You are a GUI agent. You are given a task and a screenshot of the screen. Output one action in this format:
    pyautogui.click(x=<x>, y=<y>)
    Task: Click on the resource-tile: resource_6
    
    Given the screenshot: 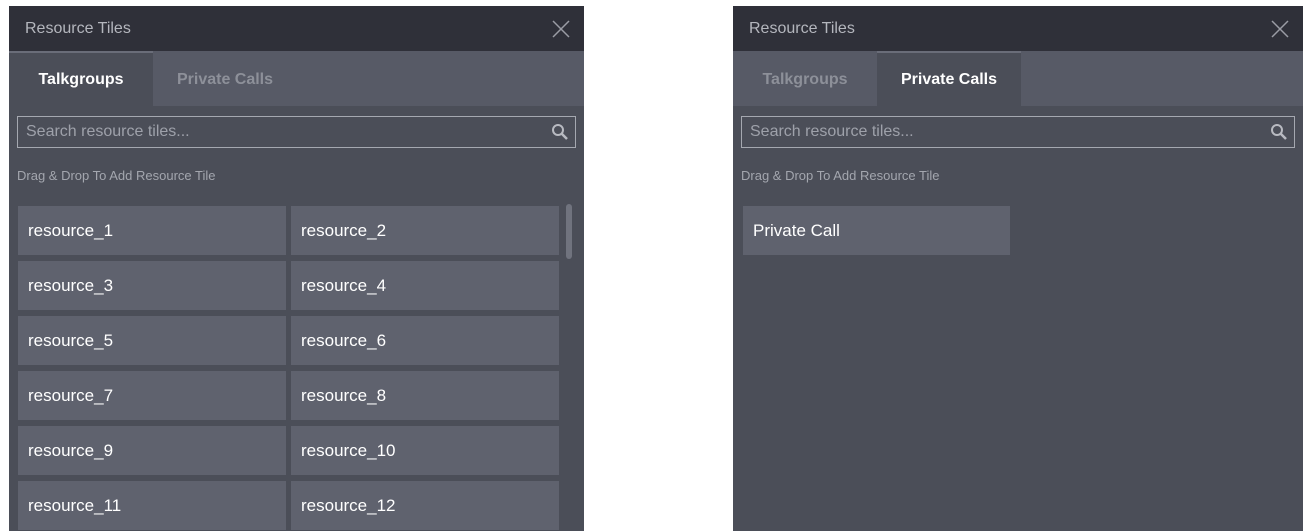 What is the action you would take?
    pyautogui.click(x=425, y=340)
    